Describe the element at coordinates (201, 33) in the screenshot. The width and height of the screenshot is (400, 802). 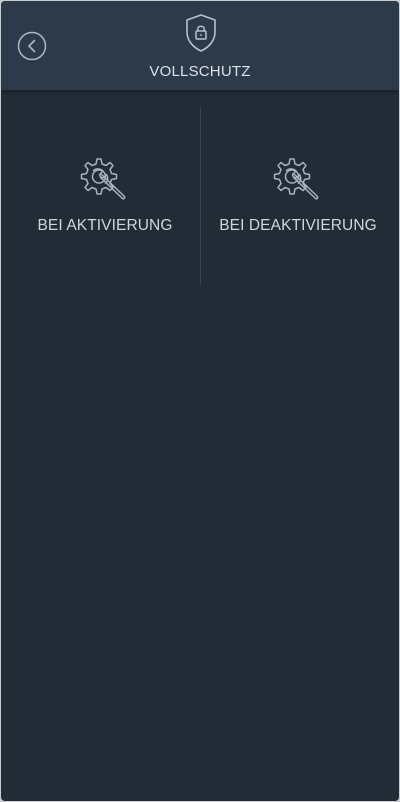
I see `shield-lock-icon` at that location.